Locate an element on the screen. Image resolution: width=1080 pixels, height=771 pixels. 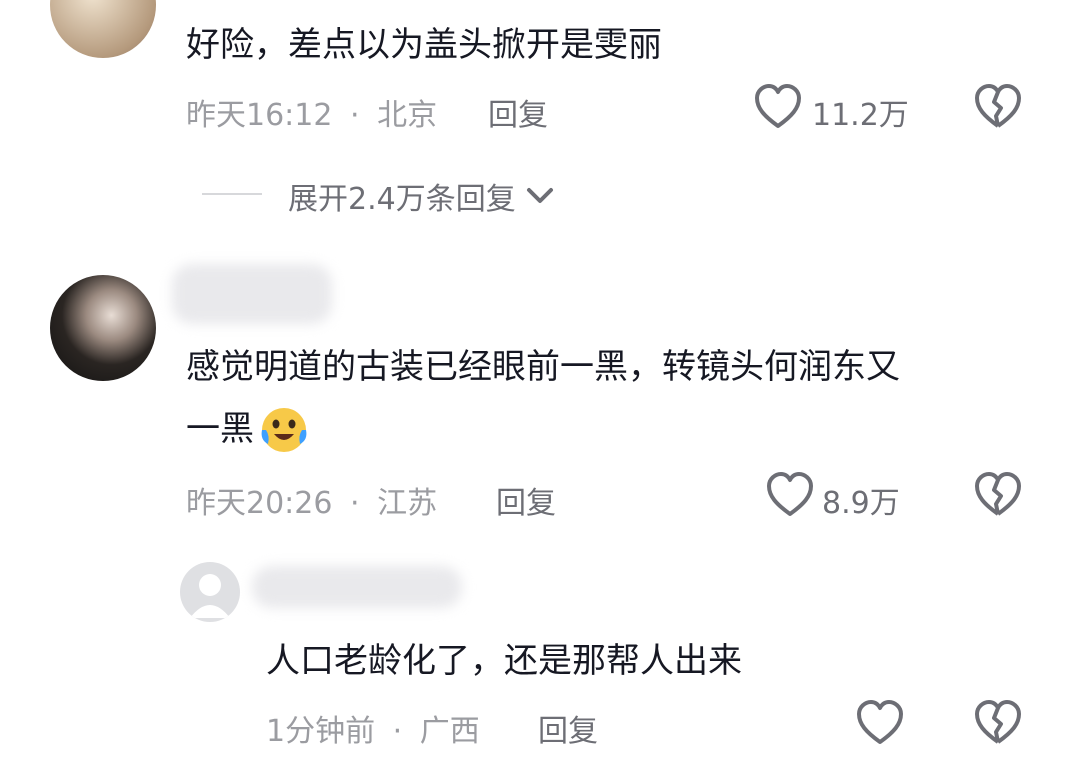
crying-laughing-emoji-icon is located at coordinates (284, 429).